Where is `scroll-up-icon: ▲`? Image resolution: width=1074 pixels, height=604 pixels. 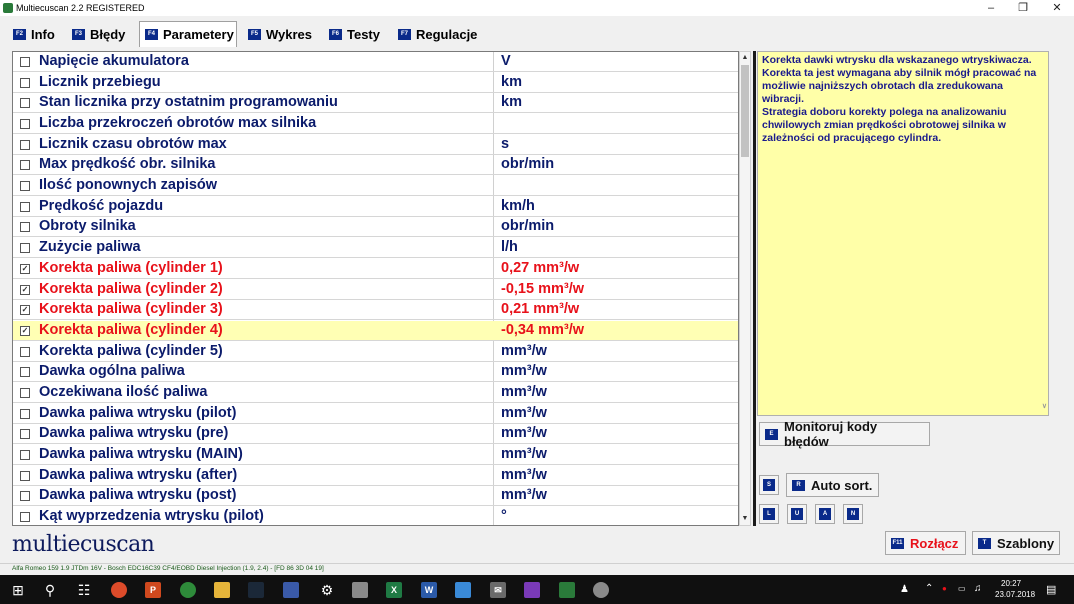 scroll-up-icon: ▲ is located at coordinates (745, 58).